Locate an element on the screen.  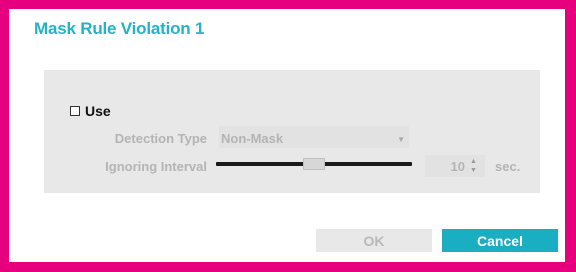
detection-type-value: Non-Mask is located at coordinates (252, 138).